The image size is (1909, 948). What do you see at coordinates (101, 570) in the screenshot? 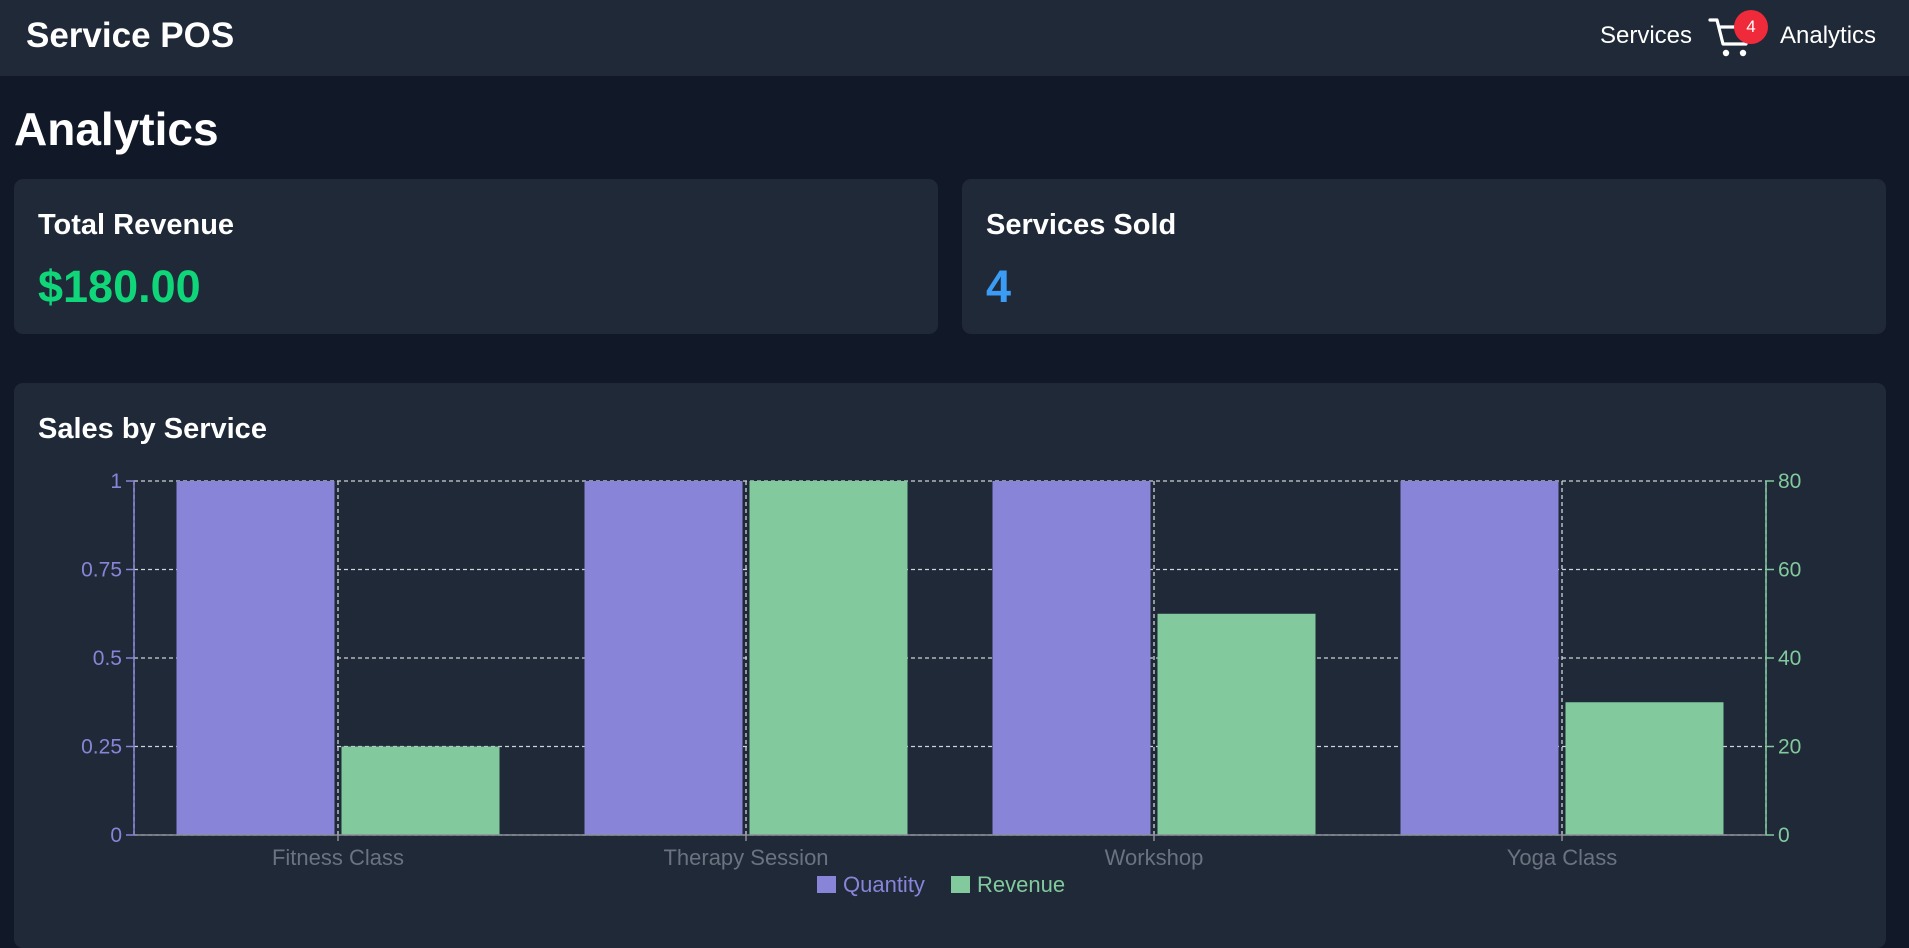
I see `left-axis-tick-label: 0.75` at bounding box center [101, 570].